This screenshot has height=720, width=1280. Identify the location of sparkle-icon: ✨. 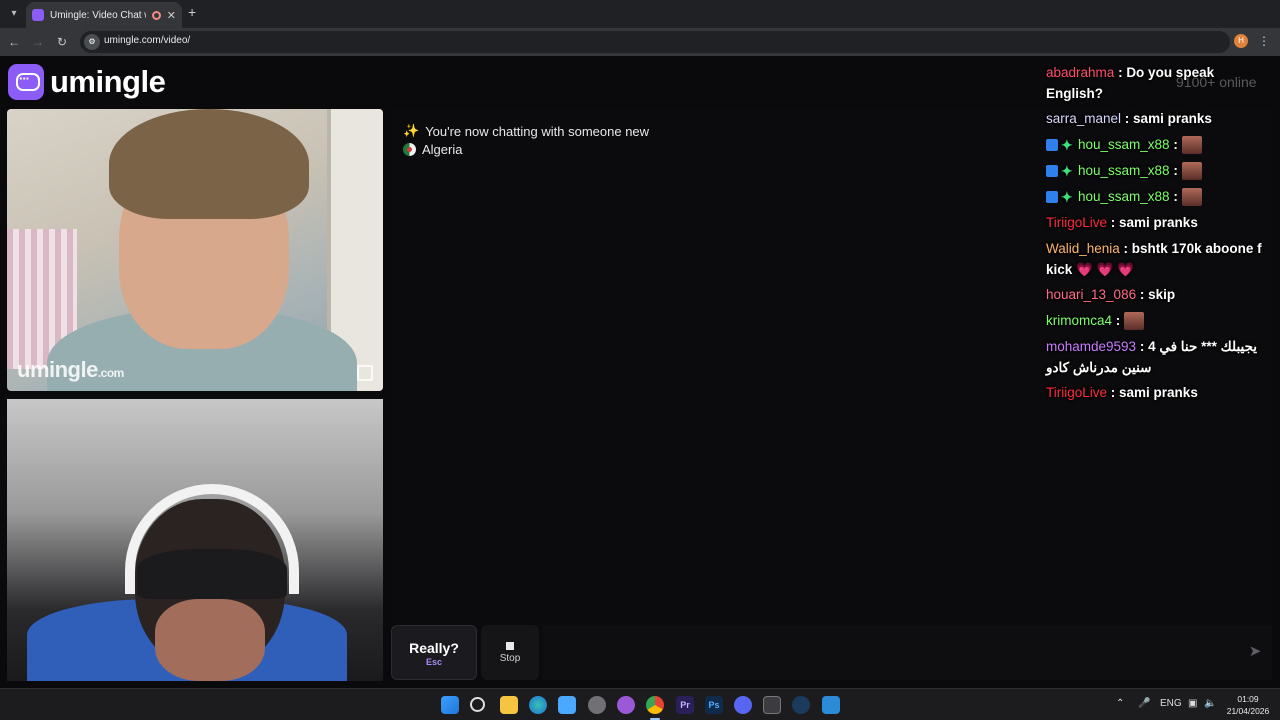
(411, 130).